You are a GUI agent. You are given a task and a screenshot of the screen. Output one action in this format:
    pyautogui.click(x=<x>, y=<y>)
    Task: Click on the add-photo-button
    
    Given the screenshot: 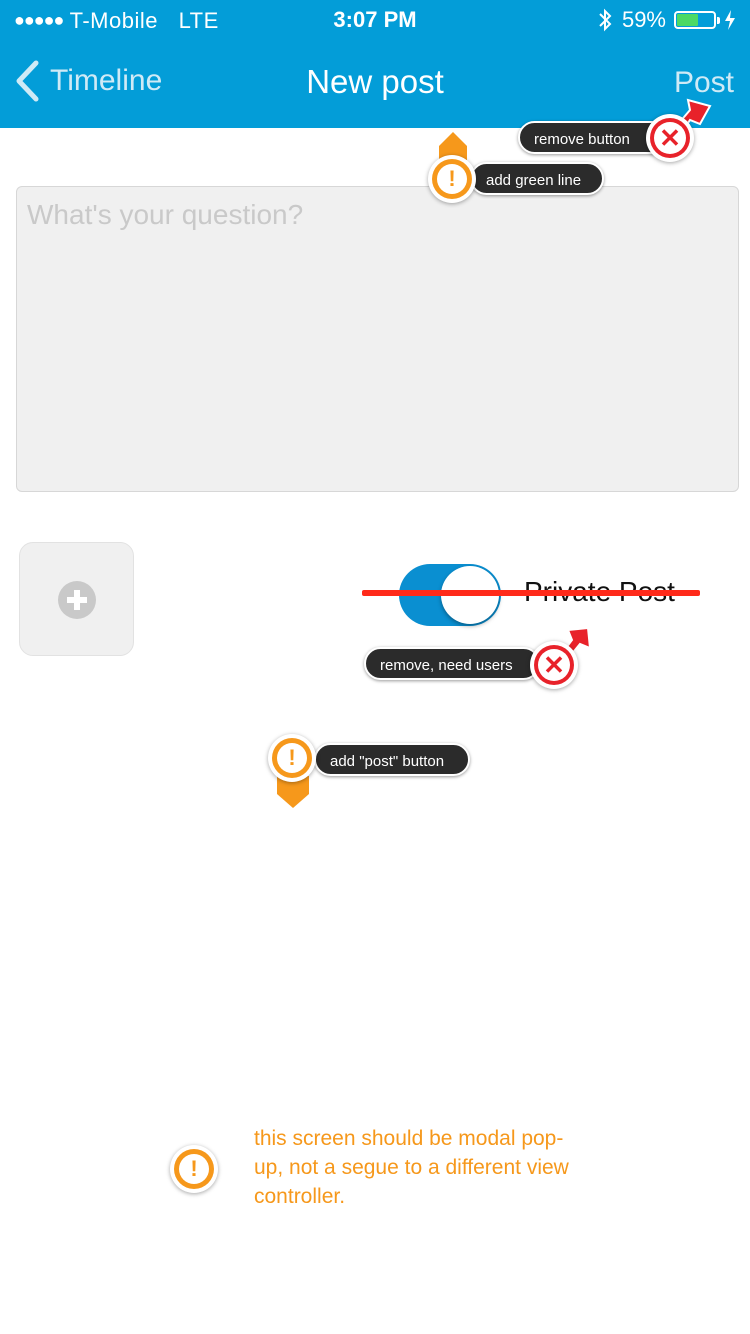 What is the action you would take?
    pyautogui.click(x=76, y=599)
    